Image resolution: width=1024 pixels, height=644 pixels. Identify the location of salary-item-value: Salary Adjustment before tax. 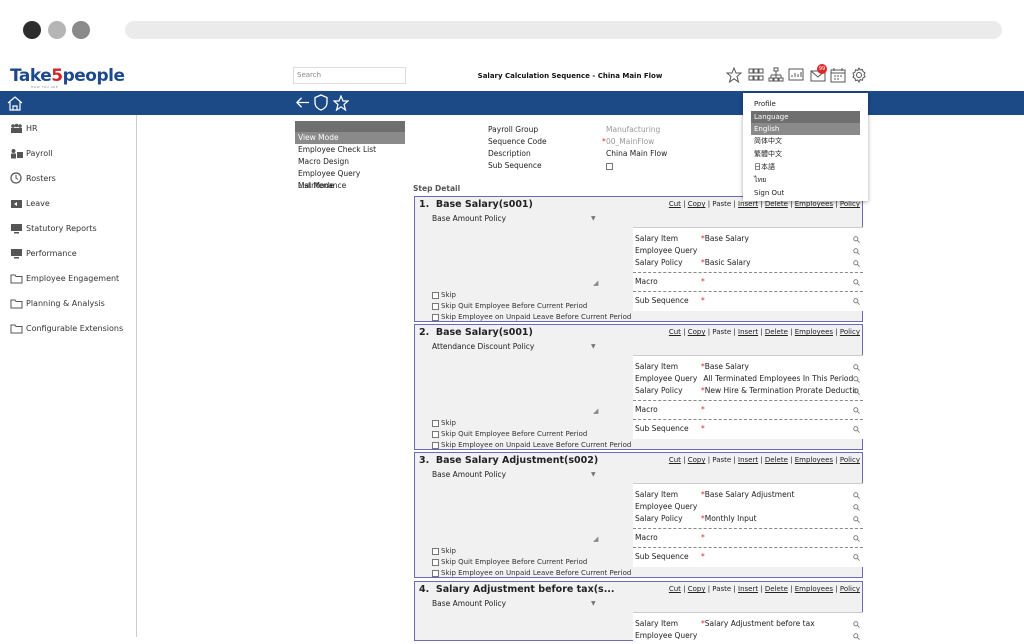
(760, 623).